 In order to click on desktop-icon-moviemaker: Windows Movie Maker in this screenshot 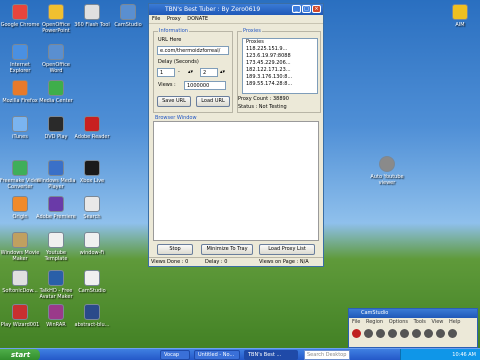, I will do `click(20, 247)`.